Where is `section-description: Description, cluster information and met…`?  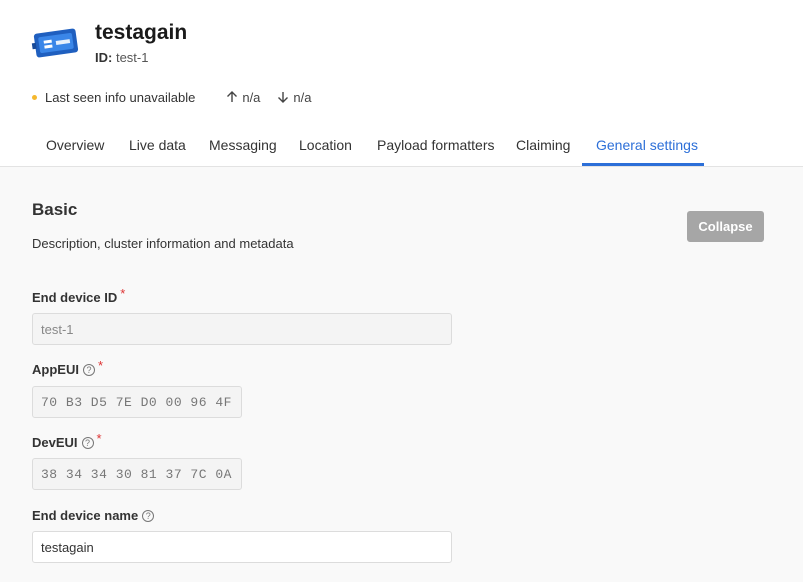
section-description: Description, cluster information and met… is located at coordinates (163, 243).